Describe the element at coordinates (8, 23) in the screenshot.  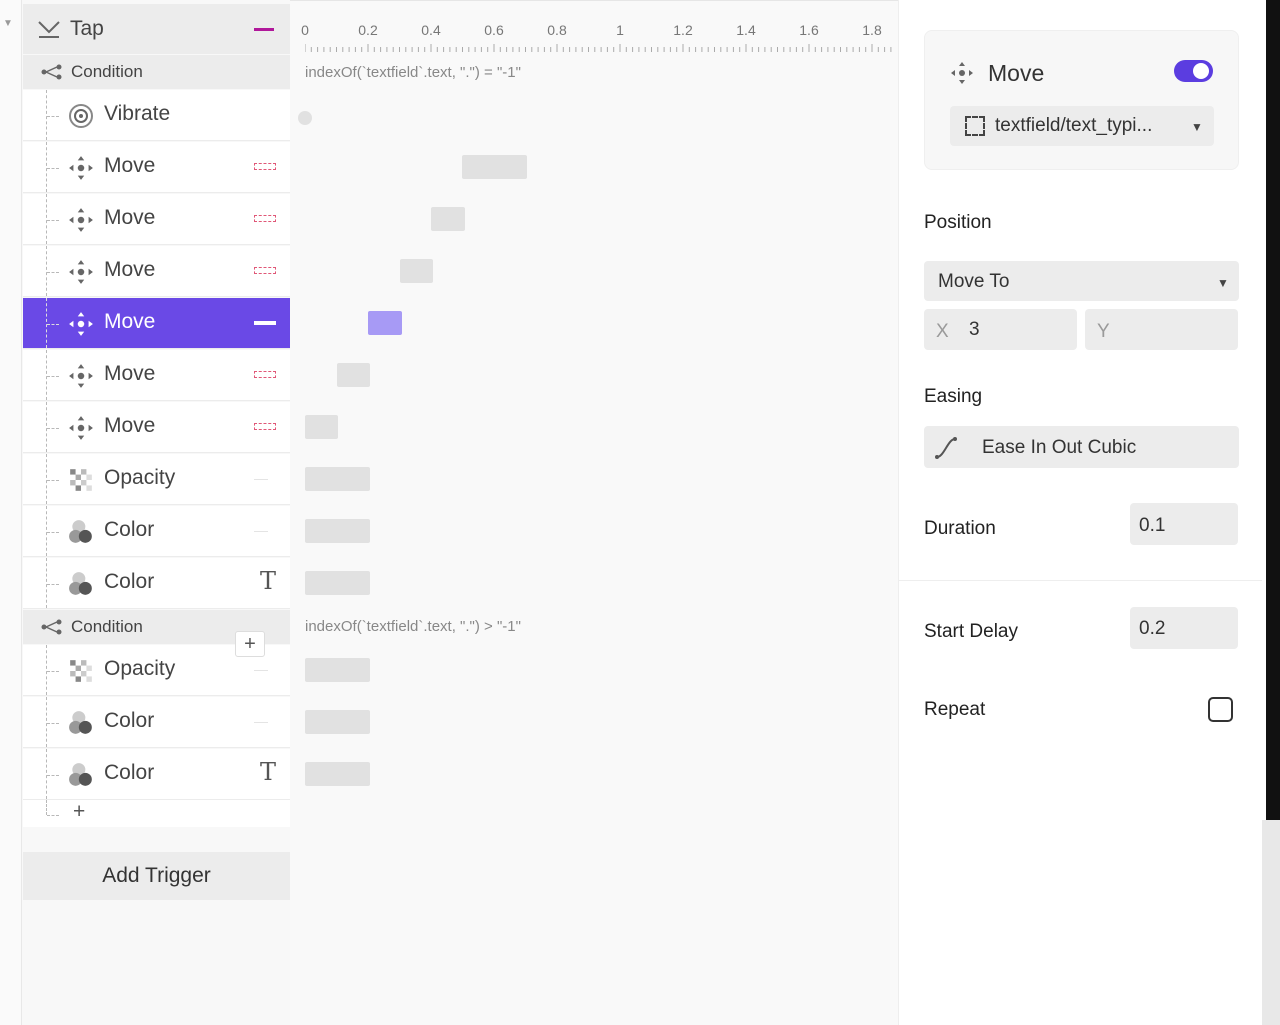
I see `collapse-arrow-icon: ▼` at that location.